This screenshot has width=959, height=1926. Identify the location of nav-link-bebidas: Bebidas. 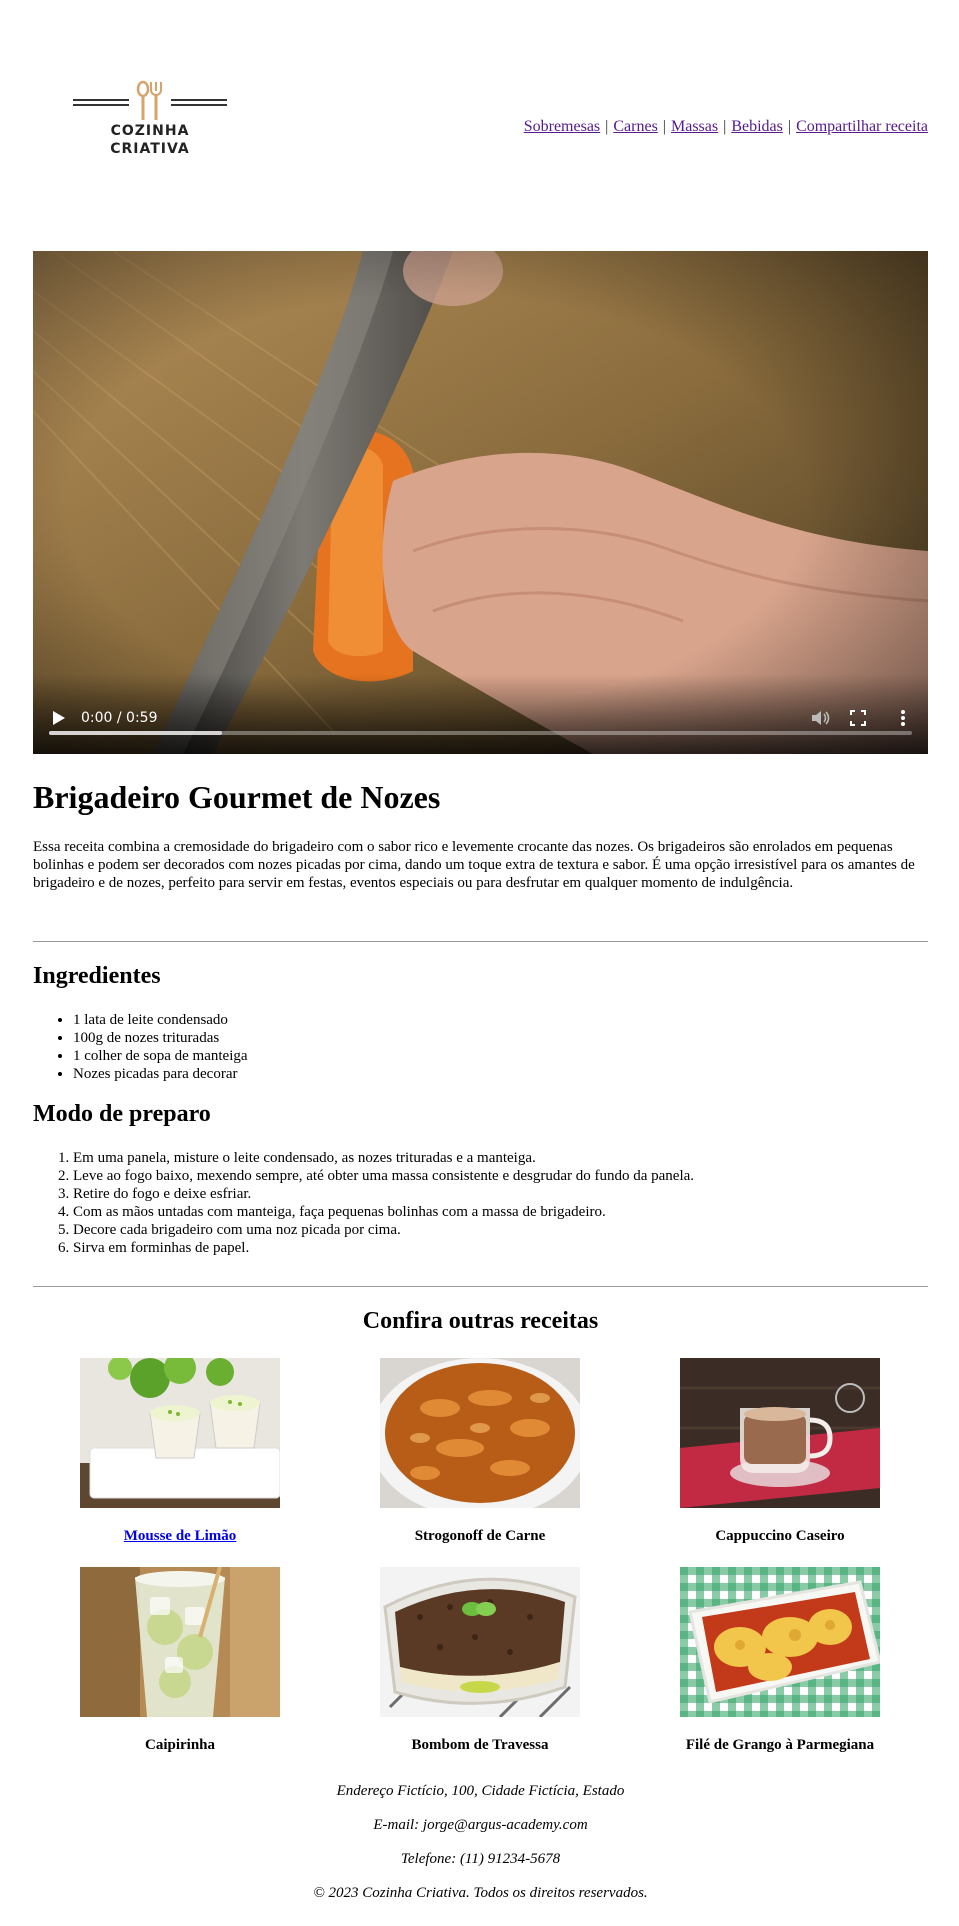
(757, 126).